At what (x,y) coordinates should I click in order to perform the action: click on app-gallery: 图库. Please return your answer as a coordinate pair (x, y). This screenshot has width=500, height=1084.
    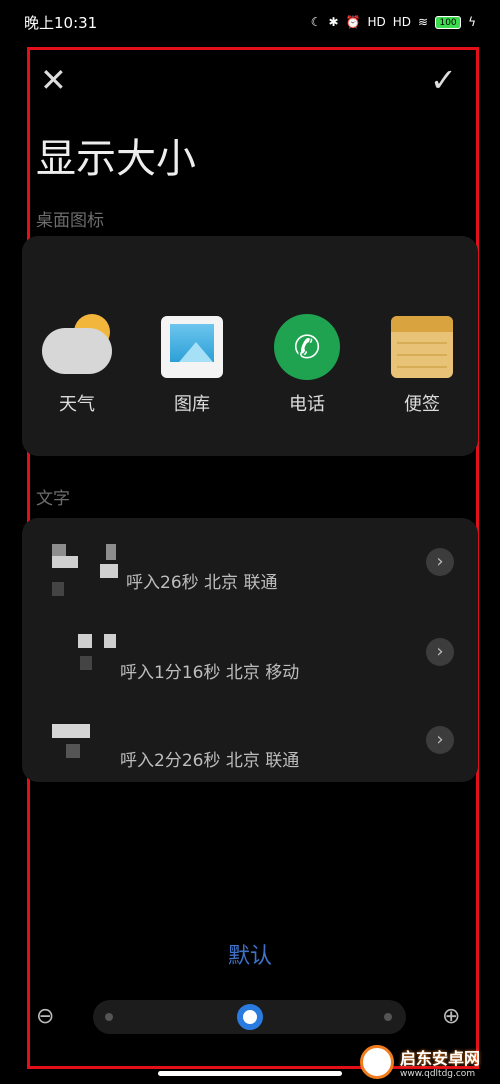
    Looking at the image, I should click on (192, 365).